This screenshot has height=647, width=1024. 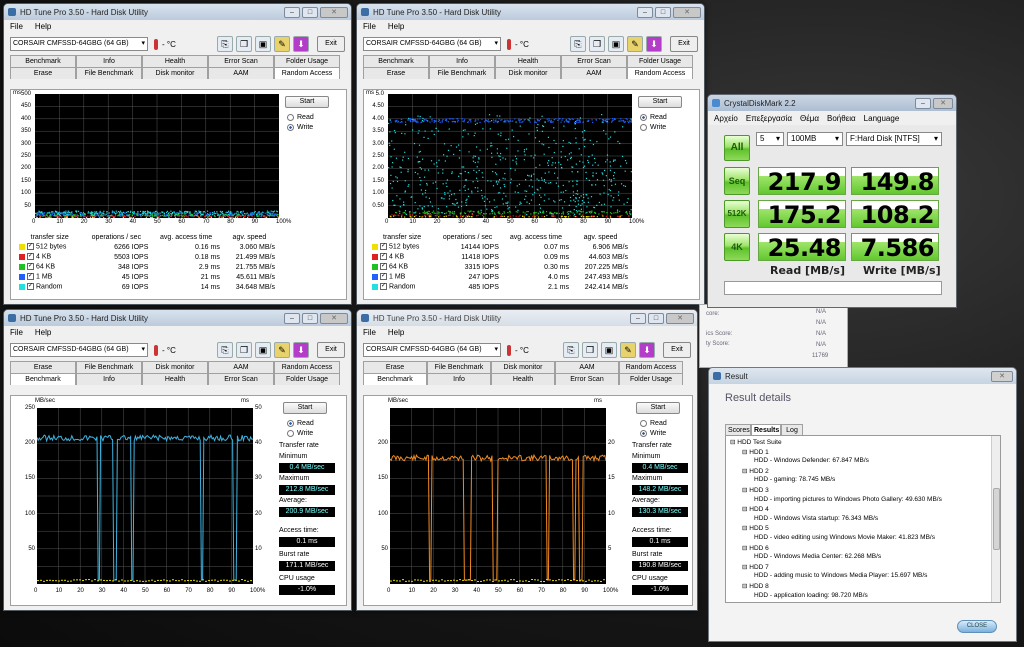 I want to click on all-button: All, so click(x=737, y=148).